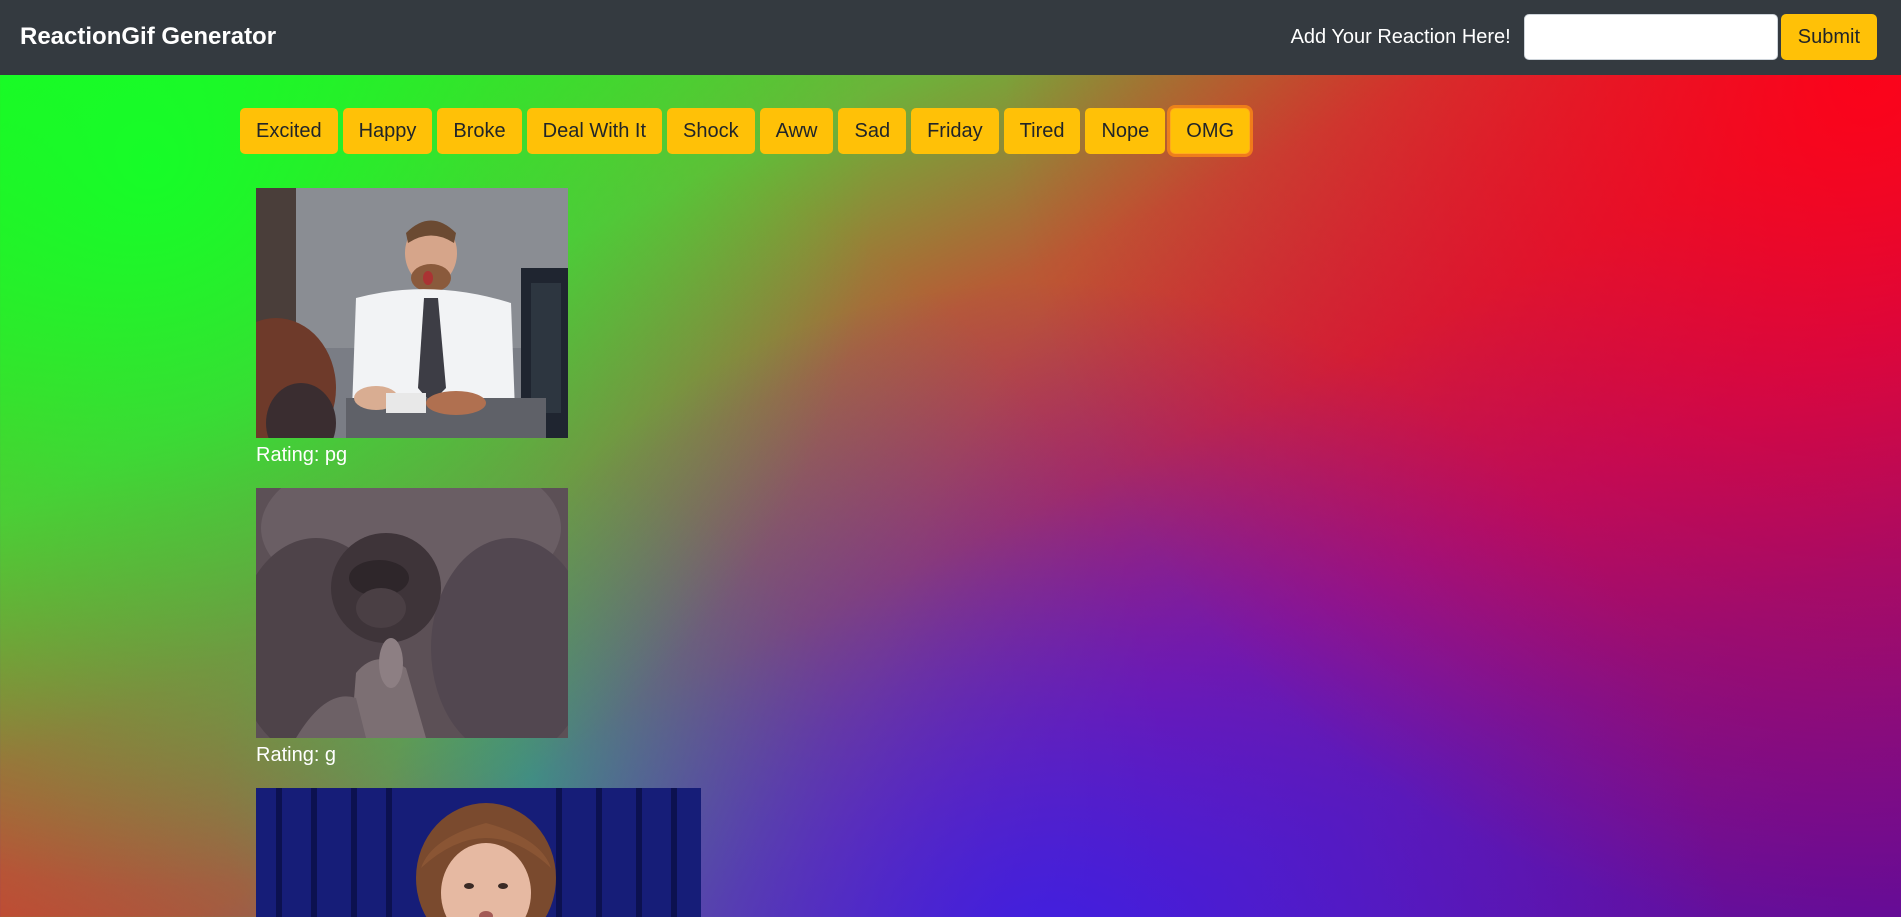 The width and height of the screenshot is (1901, 917). I want to click on gif-card: Rating: pg, so click(412, 327).